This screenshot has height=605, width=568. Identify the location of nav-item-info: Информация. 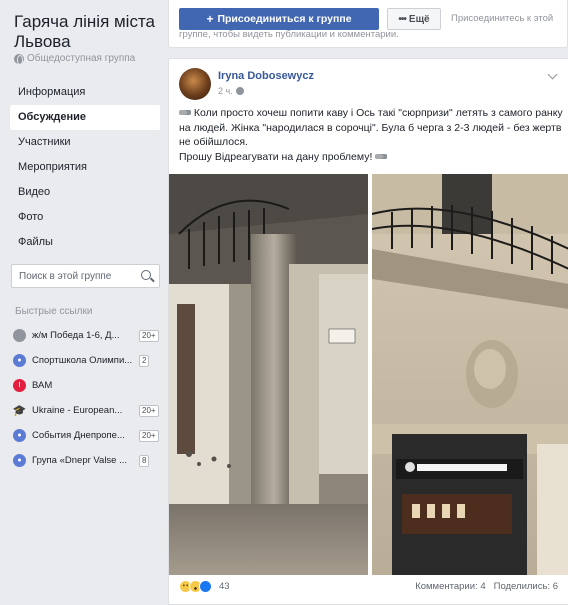
(85, 92).